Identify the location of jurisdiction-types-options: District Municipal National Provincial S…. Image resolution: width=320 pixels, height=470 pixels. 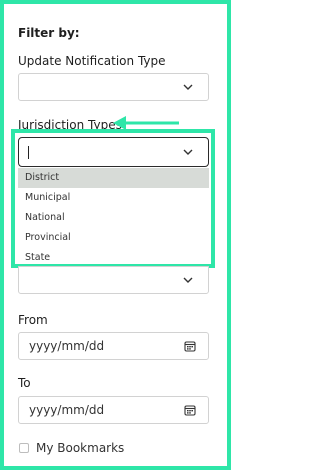
(113, 218).